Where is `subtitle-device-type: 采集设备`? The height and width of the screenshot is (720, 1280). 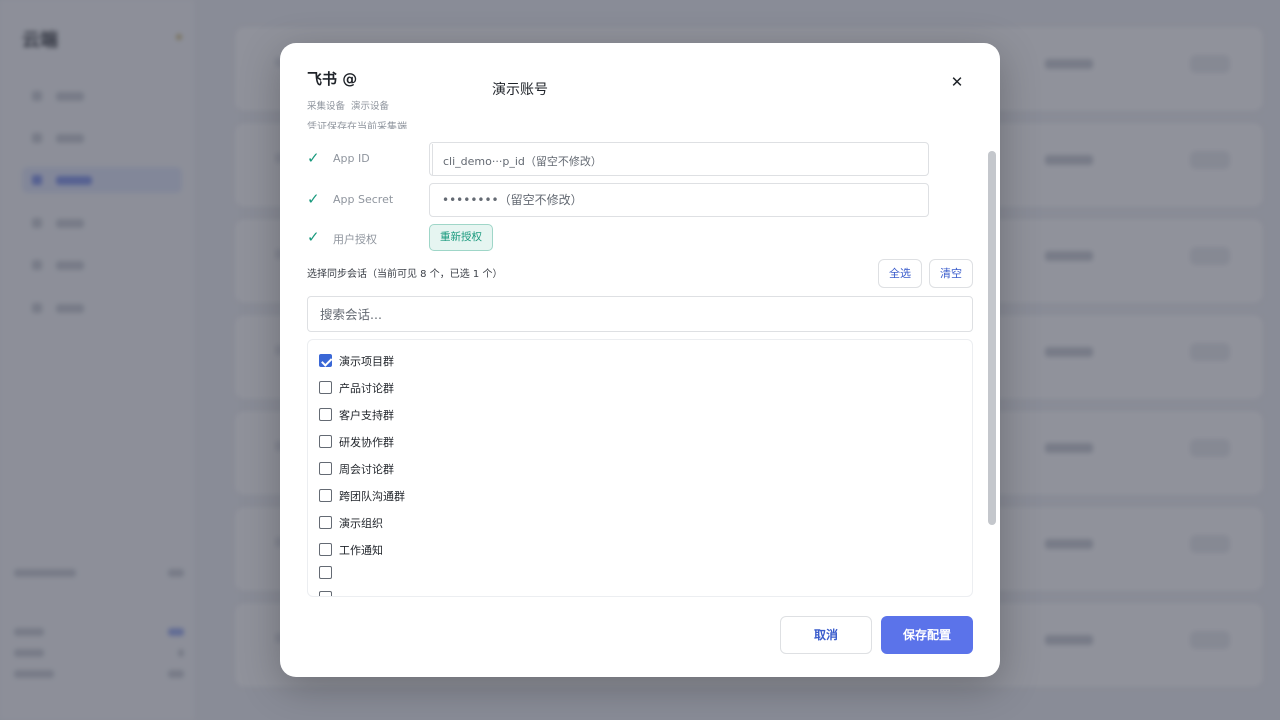
subtitle-device-type: 采集设备 is located at coordinates (326, 106).